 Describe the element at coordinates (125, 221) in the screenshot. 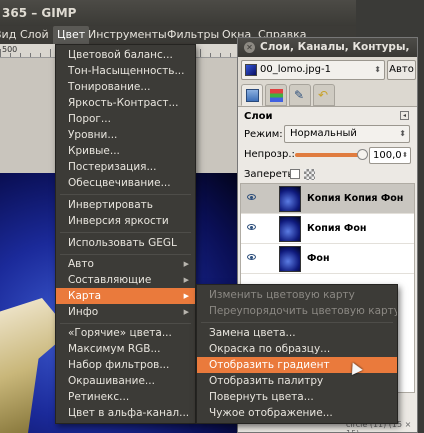

I see `menu-item-value-invert: Инверсия яркости` at that location.